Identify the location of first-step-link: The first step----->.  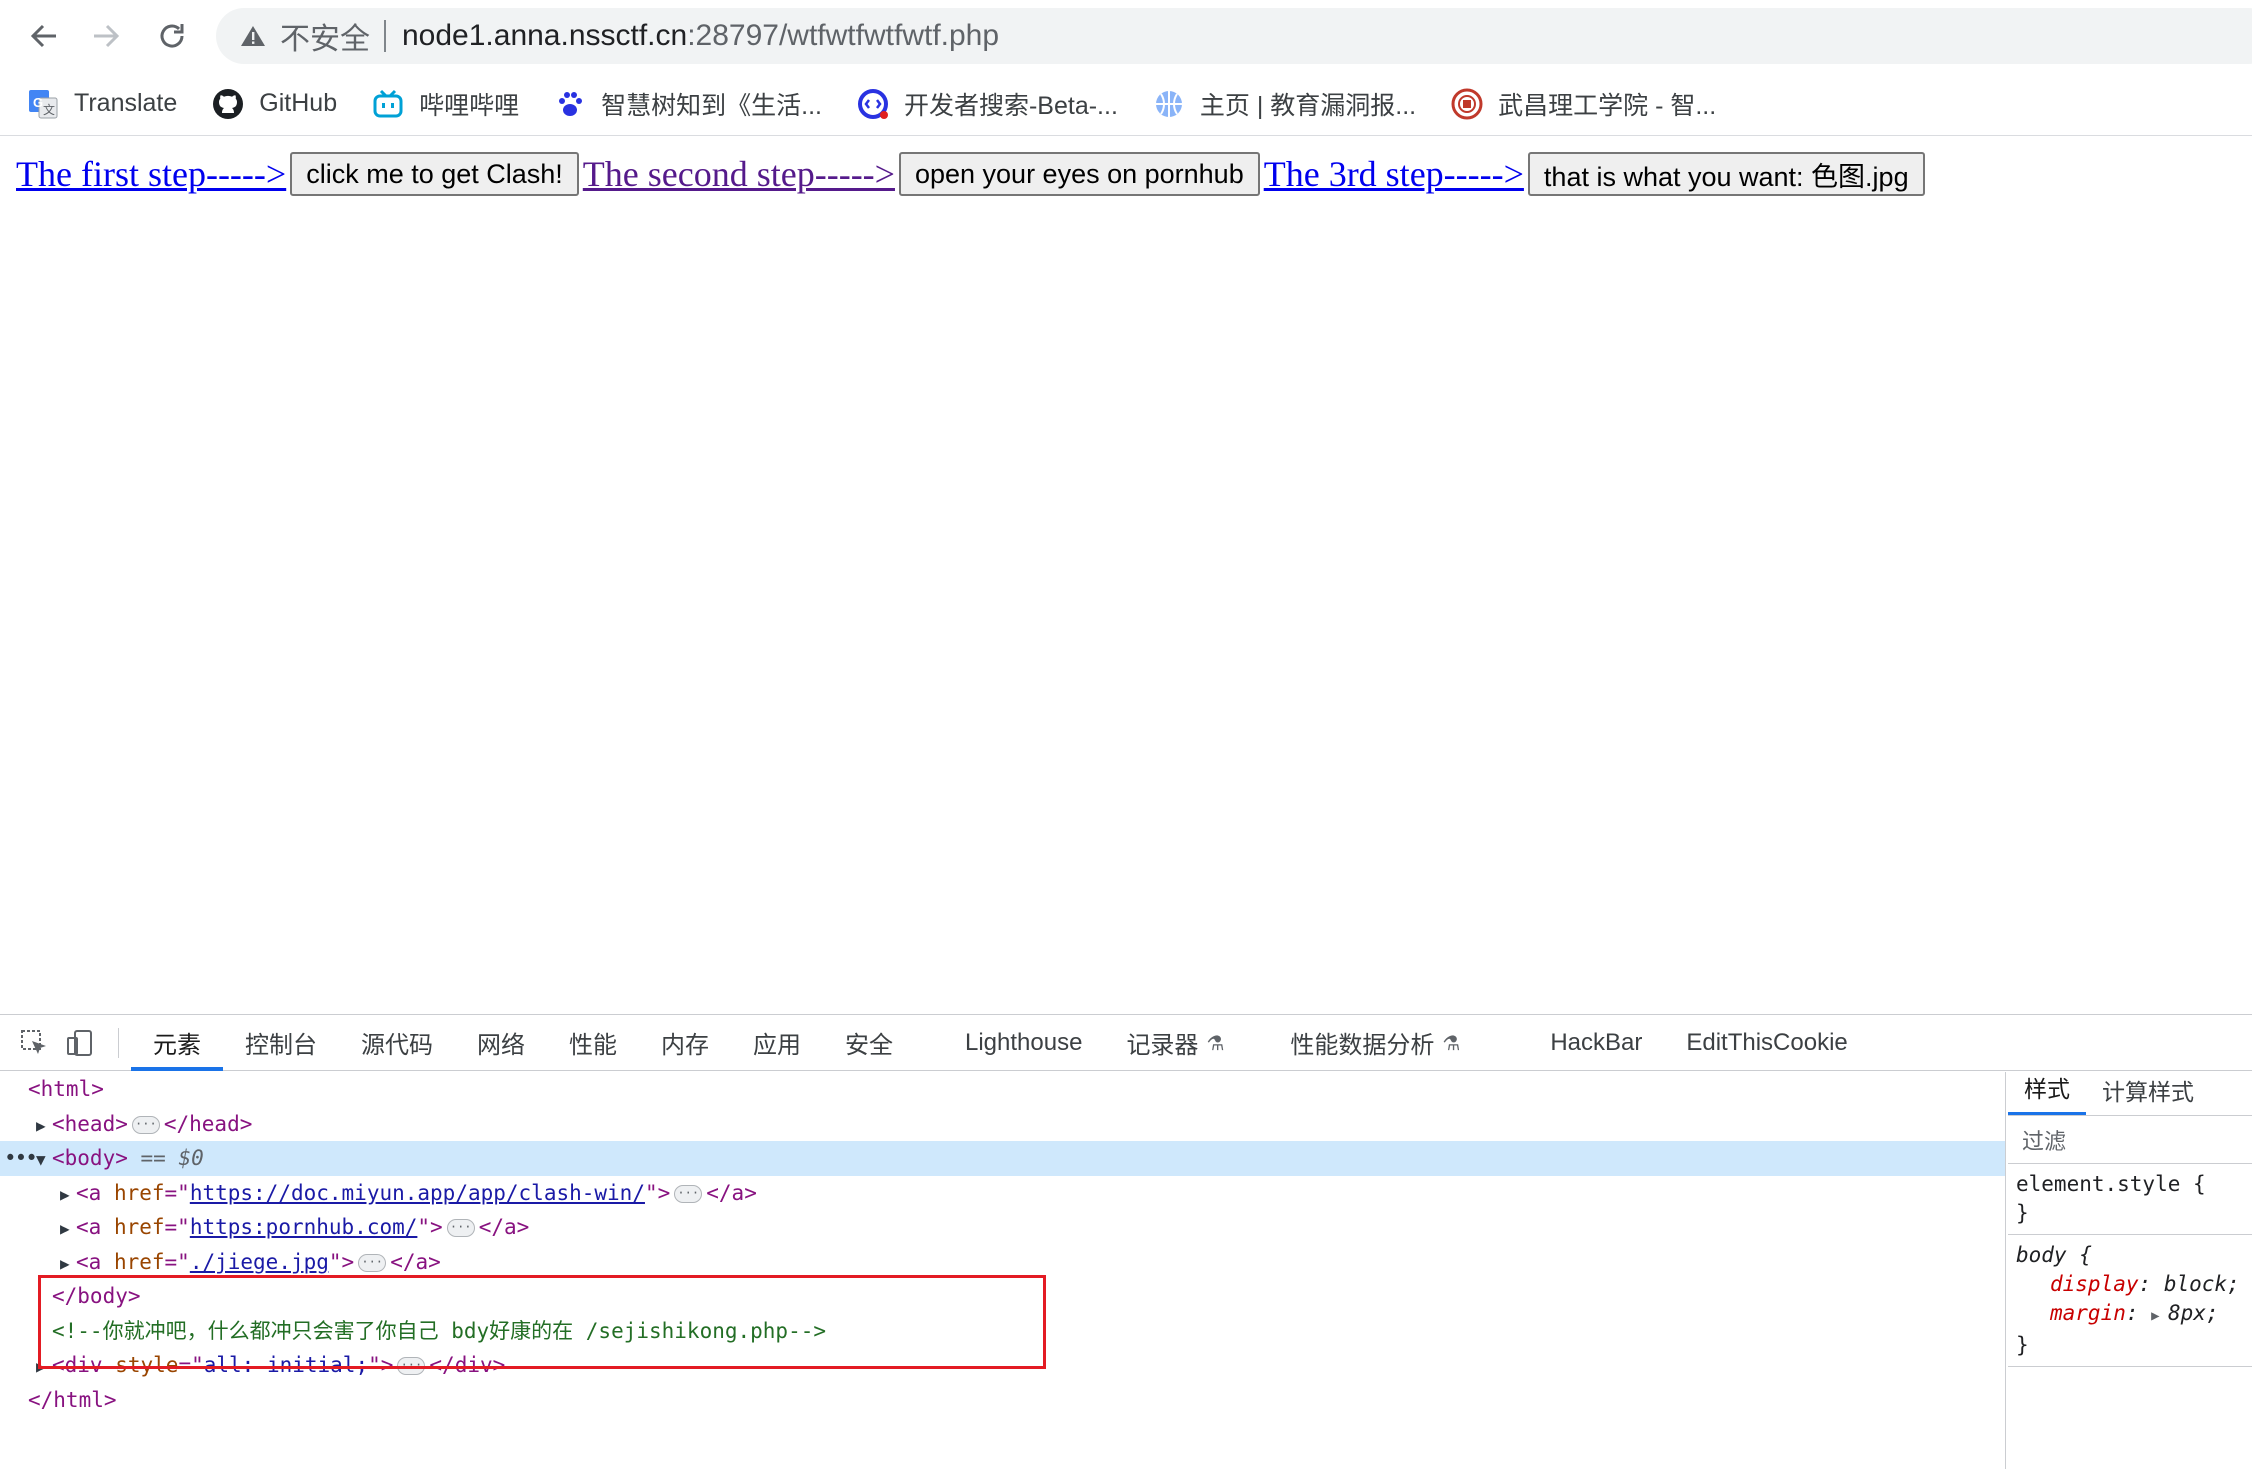
(151, 174).